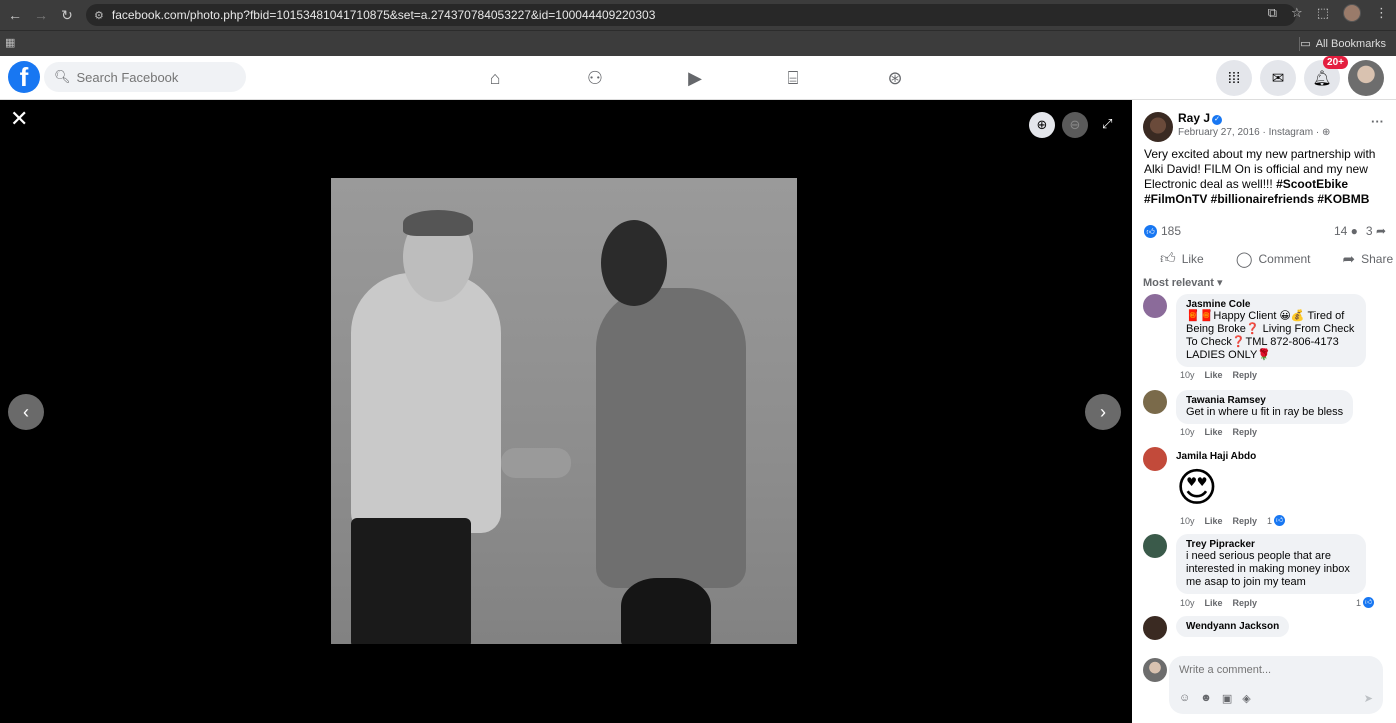  I want to click on commenter-name: Tawania Ramsey, so click(1264, 400).